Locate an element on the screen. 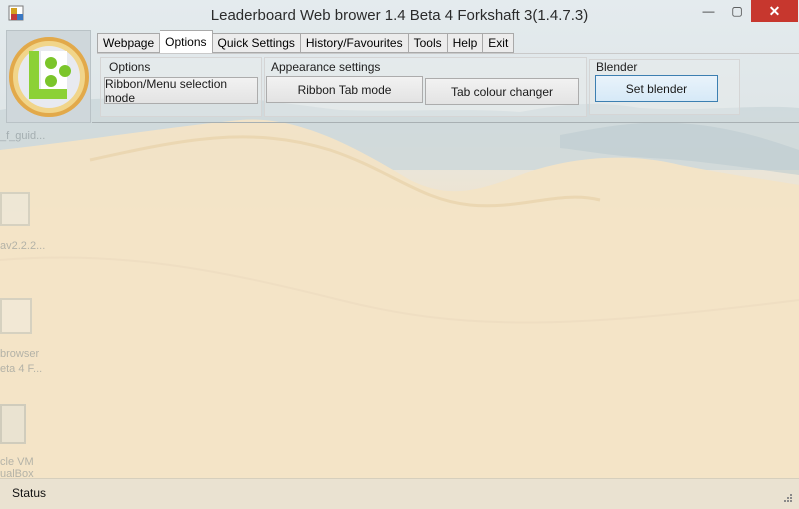  close-button: ✕ is located at coordinates (774, 11).